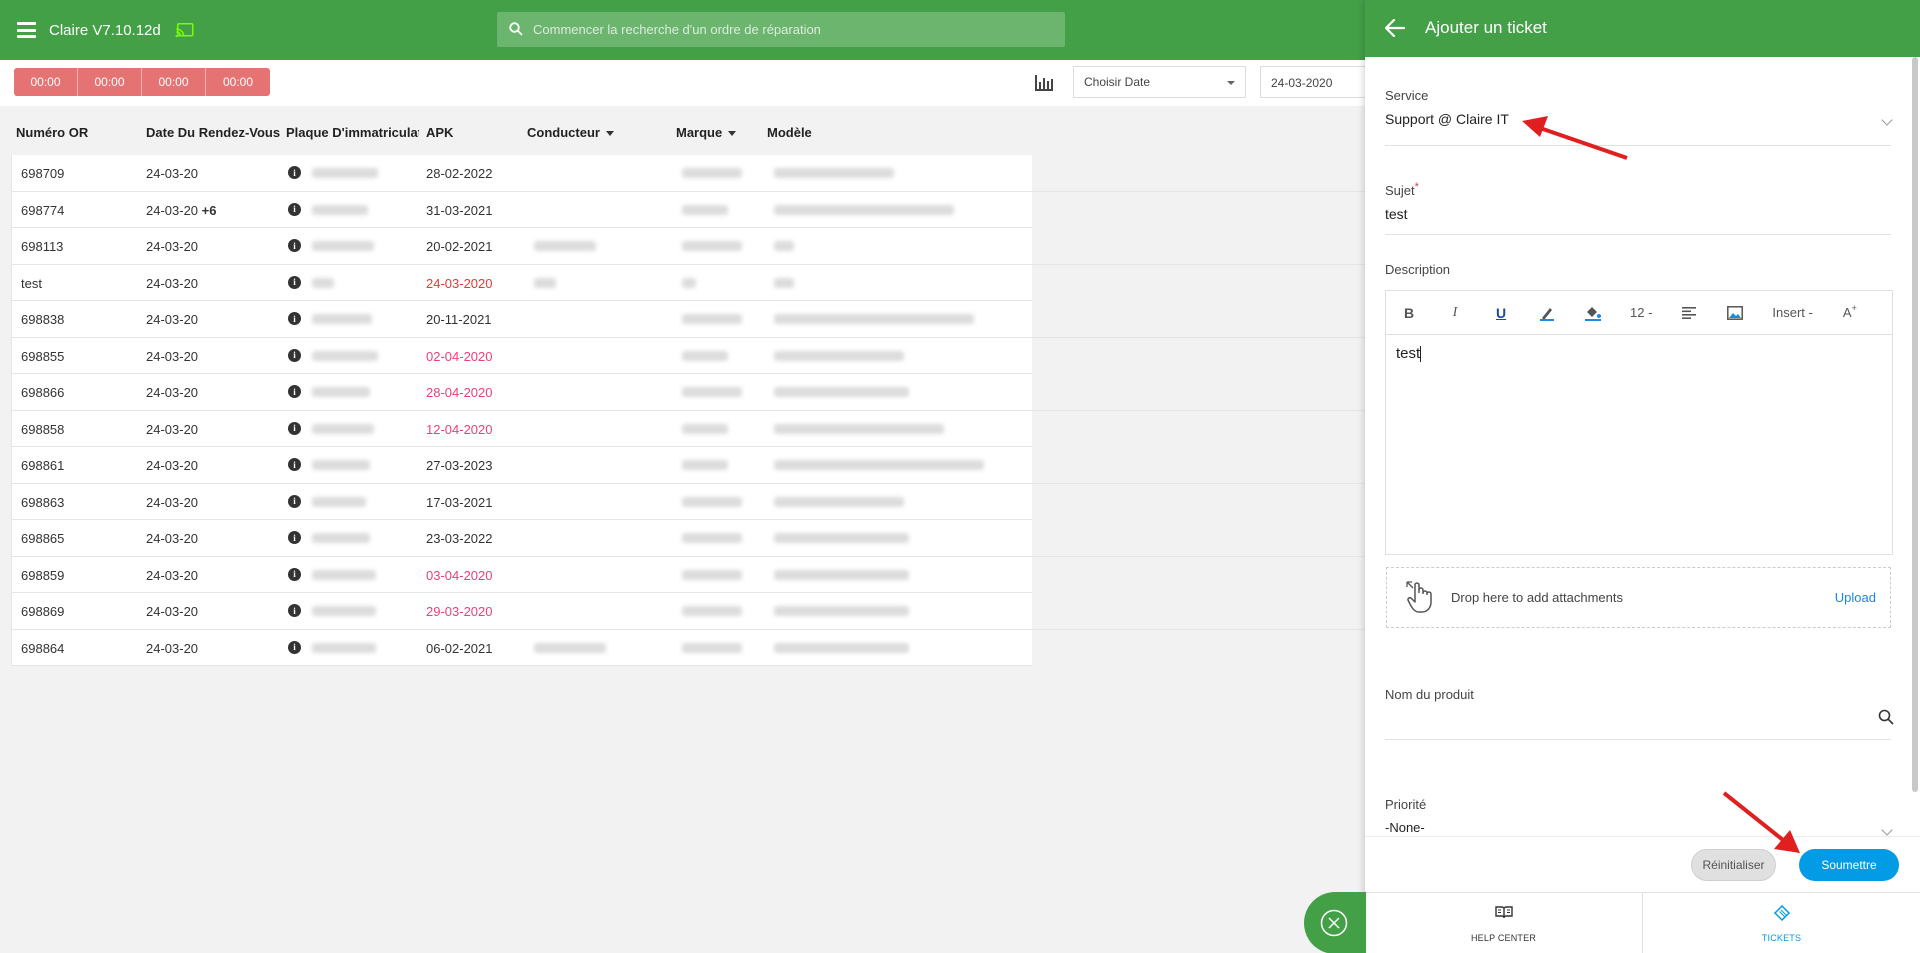 The height and width of the screenshot is (953, 1920). What do you see at coordinates (1849, 865) in the screenshot?
I see `submit-button: Soumettre` at bounding box center [1849, 865].